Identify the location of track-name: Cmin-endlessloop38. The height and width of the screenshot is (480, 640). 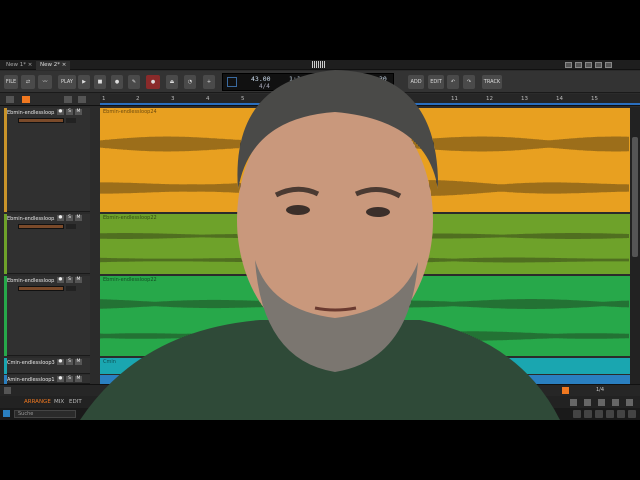
(31, 363).